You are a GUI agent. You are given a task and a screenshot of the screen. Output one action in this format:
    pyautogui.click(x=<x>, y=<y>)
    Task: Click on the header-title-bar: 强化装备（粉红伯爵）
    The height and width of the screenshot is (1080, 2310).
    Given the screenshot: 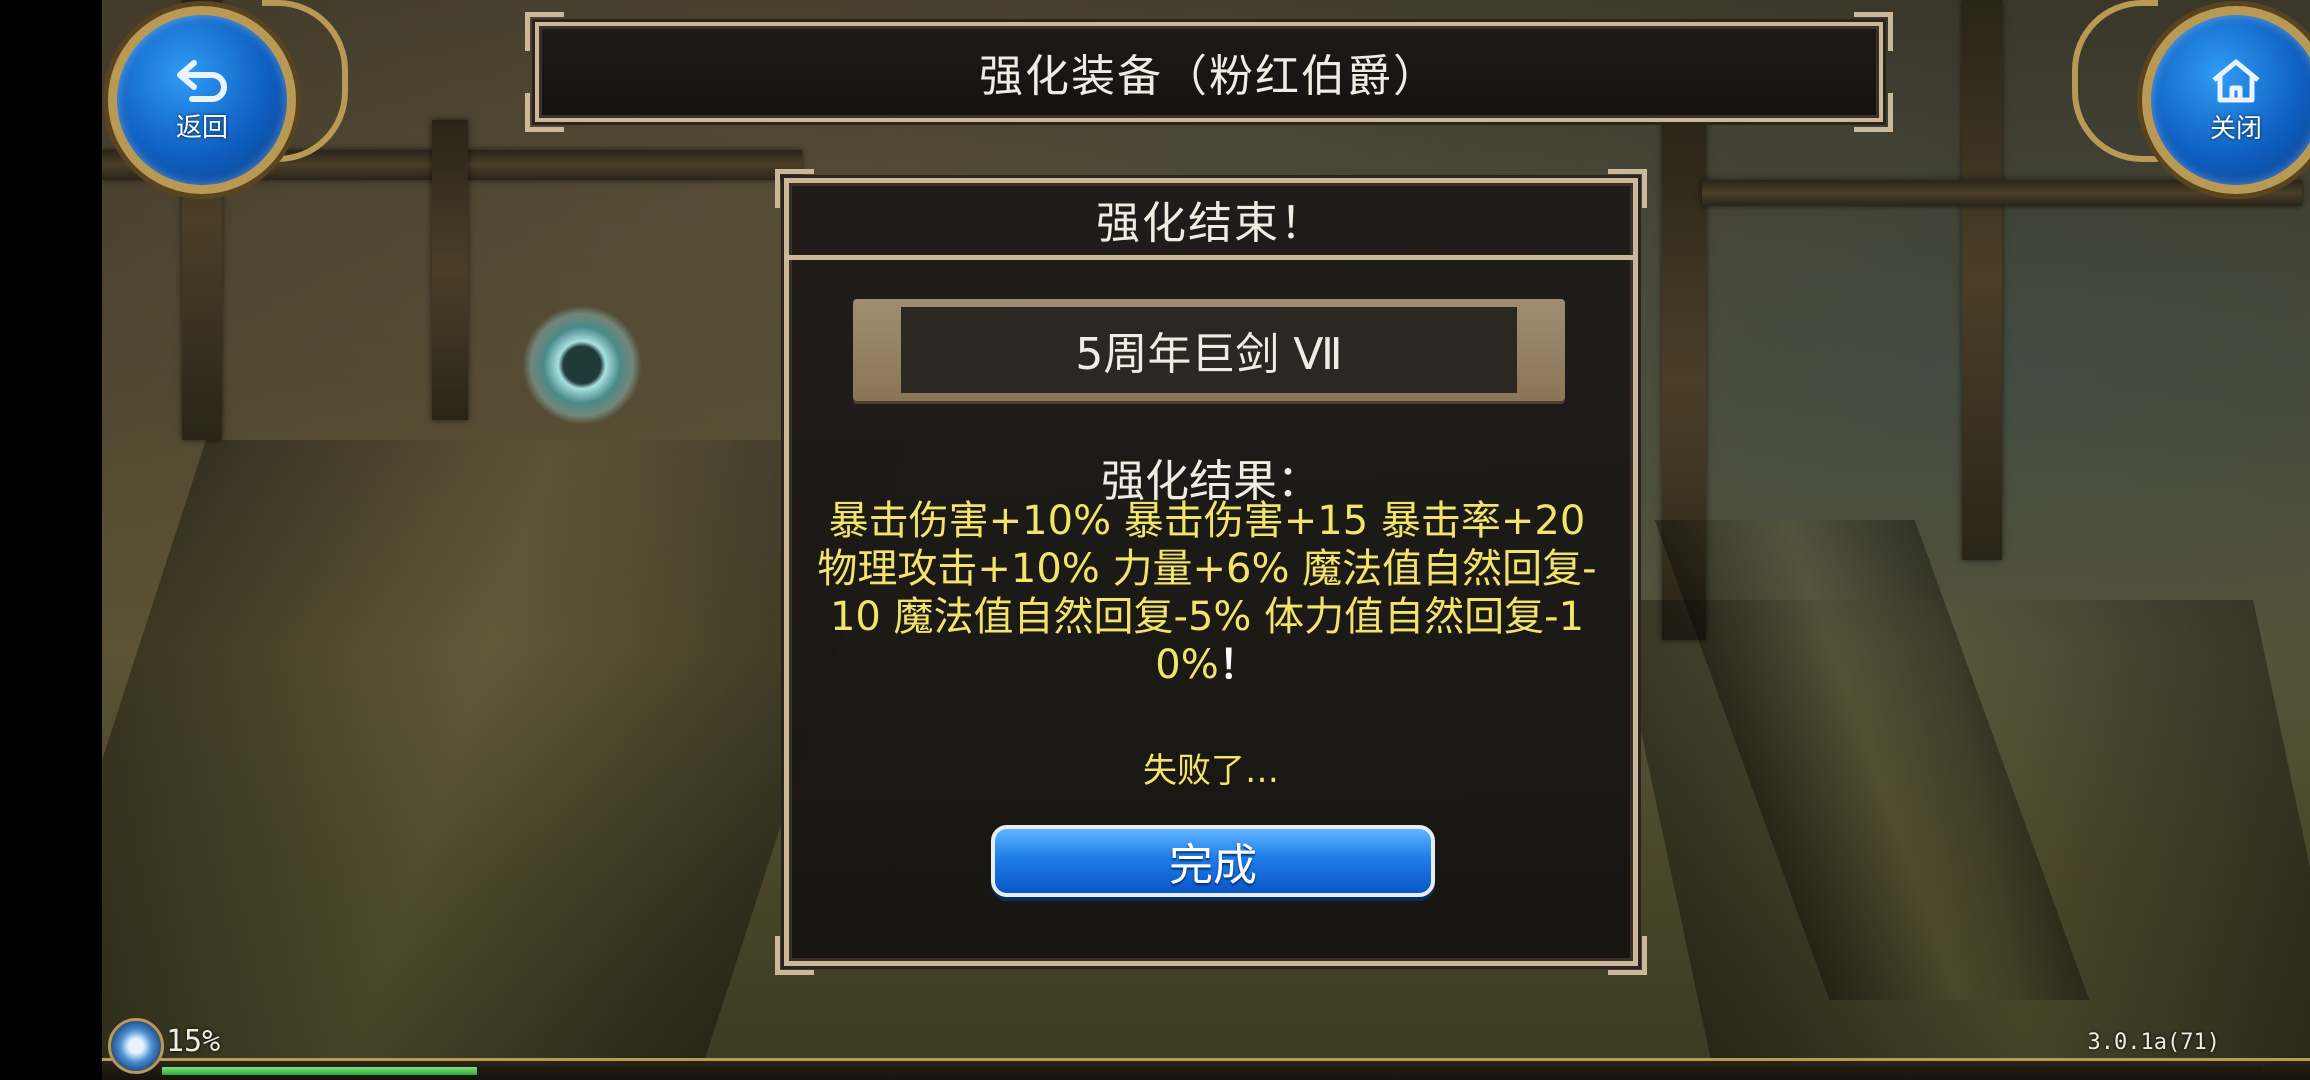 What is the action you would take?
    pyautogui.click(x=1209, y=72)
    